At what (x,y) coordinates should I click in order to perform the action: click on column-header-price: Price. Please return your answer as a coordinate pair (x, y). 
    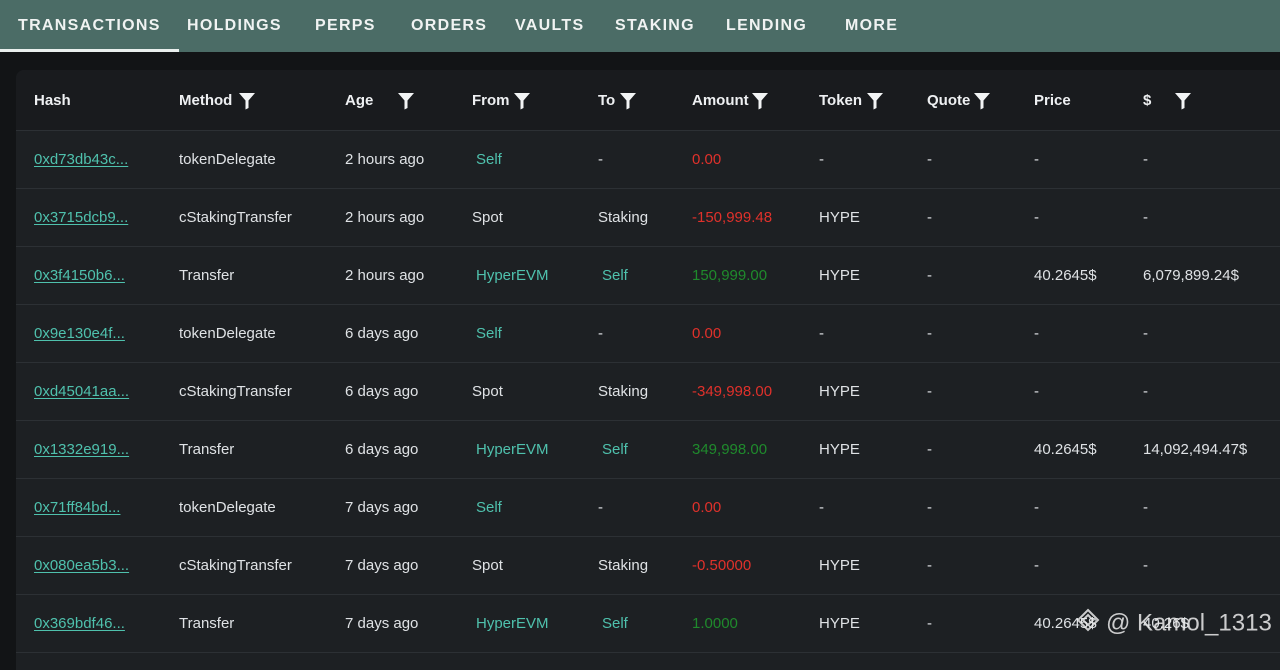
    Looking at the image, I should click on (1052, 100).